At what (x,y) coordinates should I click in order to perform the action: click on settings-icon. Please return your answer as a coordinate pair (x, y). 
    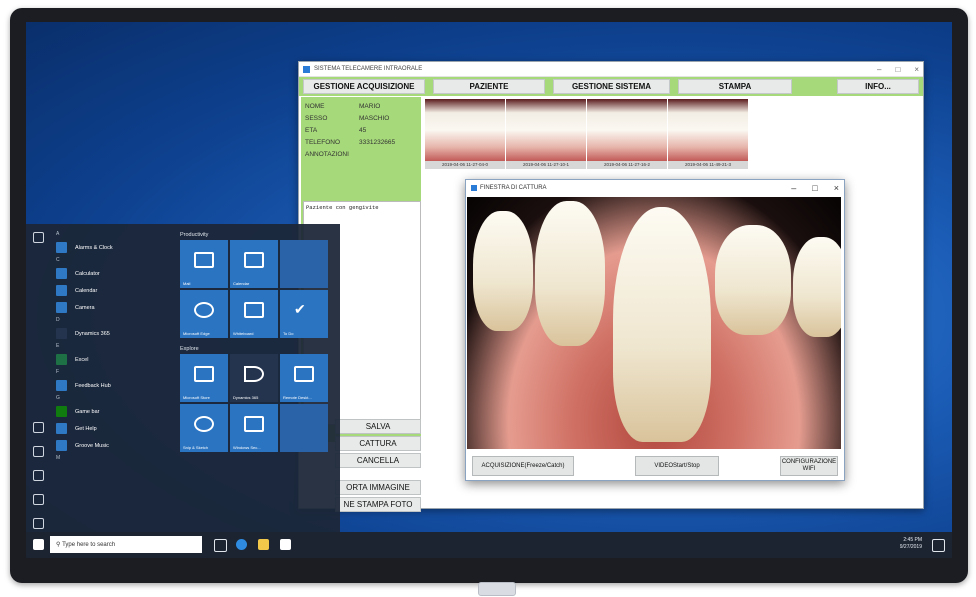
    Looking at the image, I should click on (38, 499).